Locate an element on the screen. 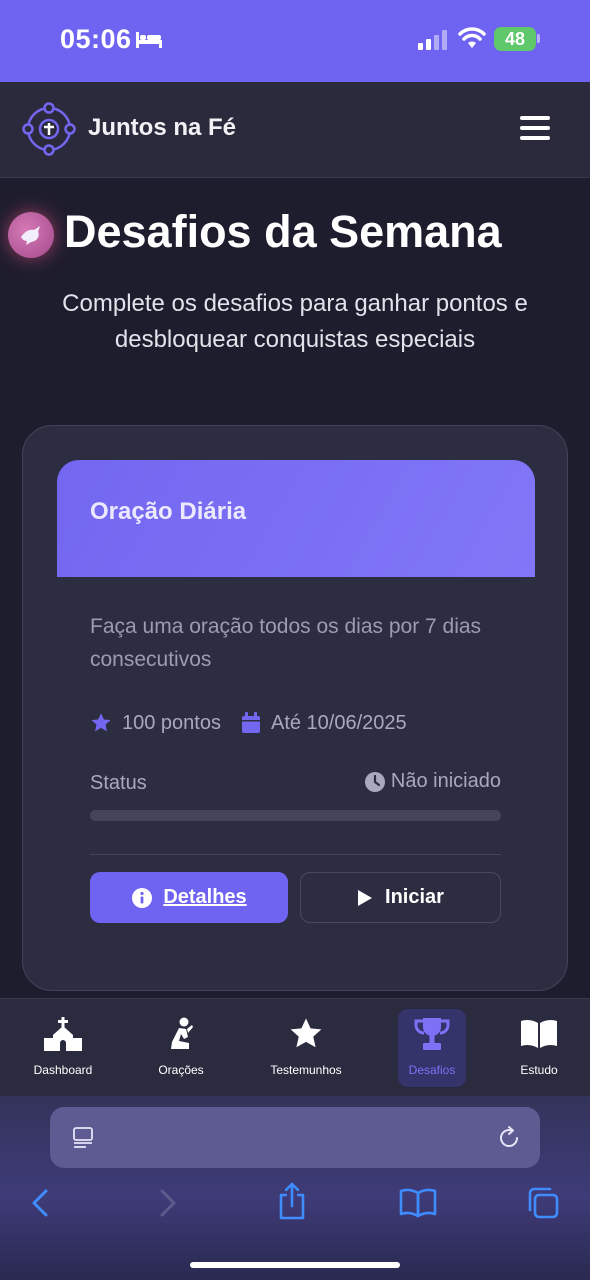 The width and height of the screenshot is (590, 1280). status-label: Status is located at coordinates (118, 783).